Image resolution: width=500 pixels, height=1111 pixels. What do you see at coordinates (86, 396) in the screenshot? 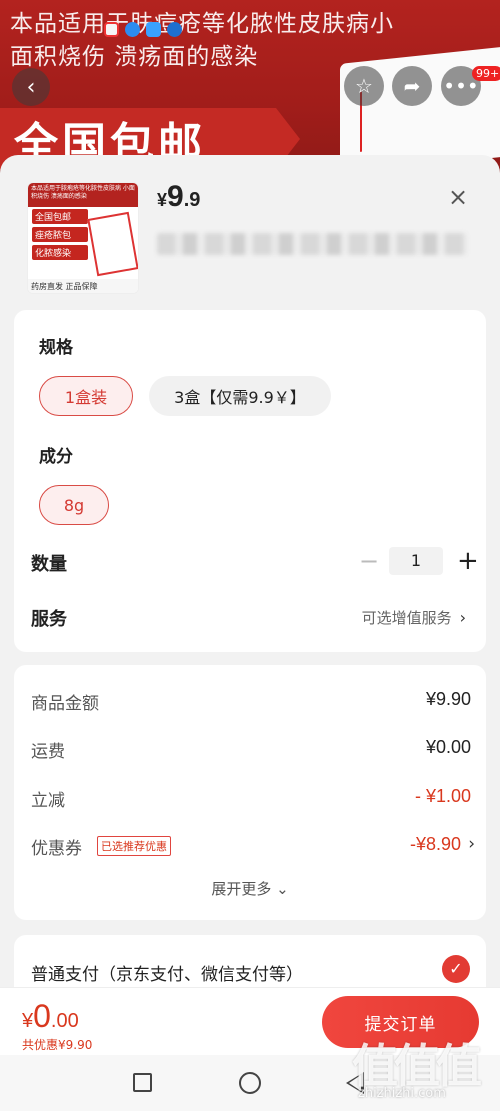
I see `spec-option-1box: 1盒装` at bounding box center [86, 396].